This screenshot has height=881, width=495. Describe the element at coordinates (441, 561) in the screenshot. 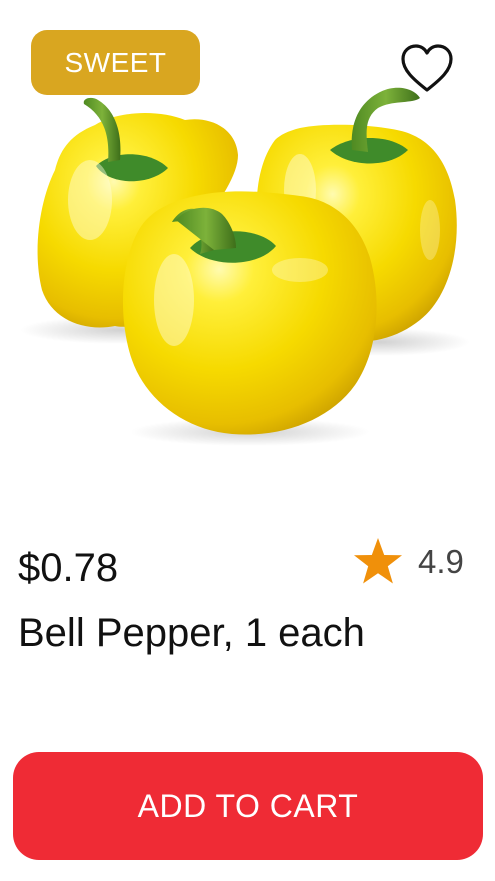

I see `rating-value: 4.9` at that location.